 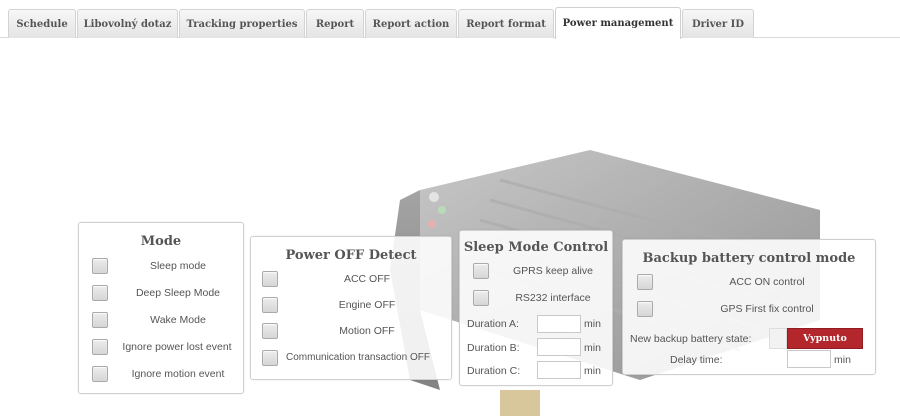 What do you see at coordinates (100, 374) in the screenshot?
I see `ignore-motion-checkbox` at bounding box center [100, 374].